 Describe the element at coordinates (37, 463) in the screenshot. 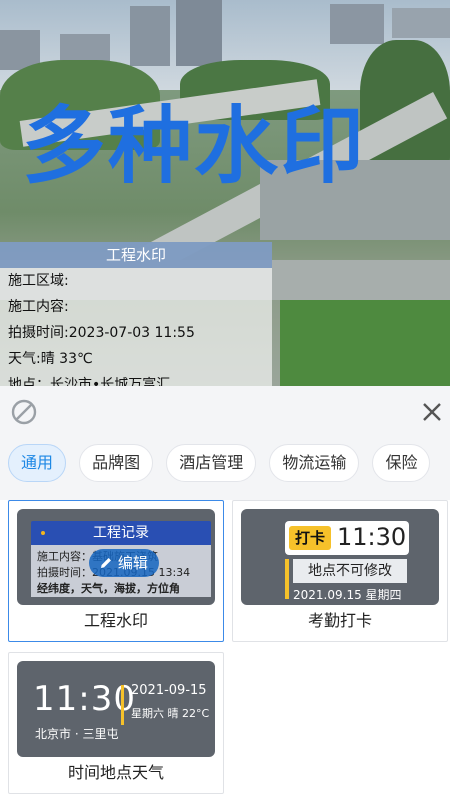

I see `tab-general: 通用` at that location.